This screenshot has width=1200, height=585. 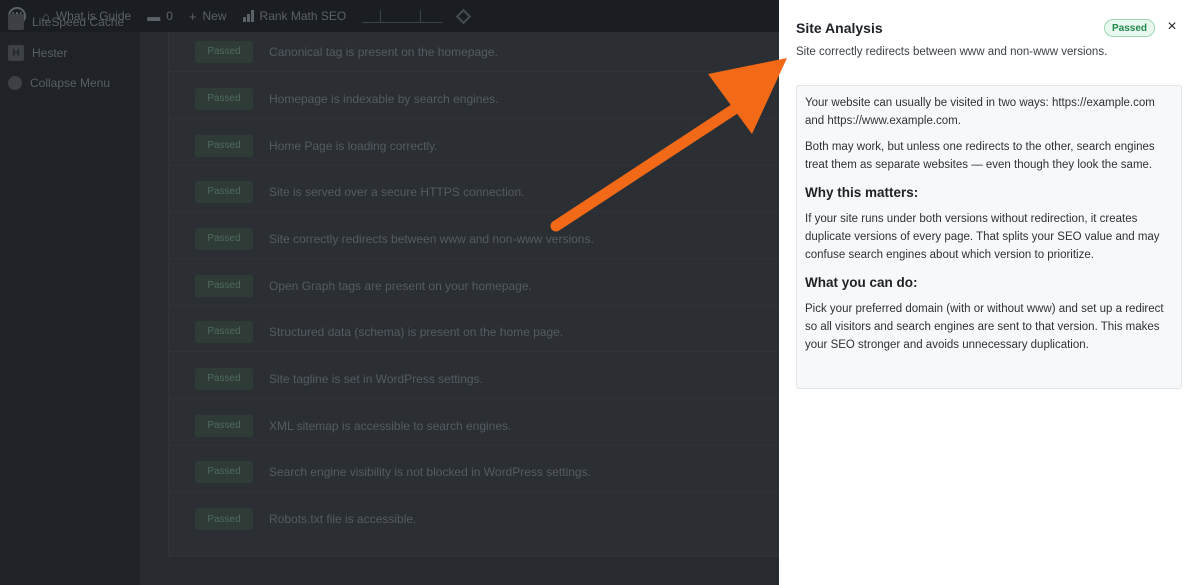 What do you see at coordinates (475, 146) in the screenshot?
I see `check-row: Passed Home Page is loading correctly.` at bounding box center [475, 146].